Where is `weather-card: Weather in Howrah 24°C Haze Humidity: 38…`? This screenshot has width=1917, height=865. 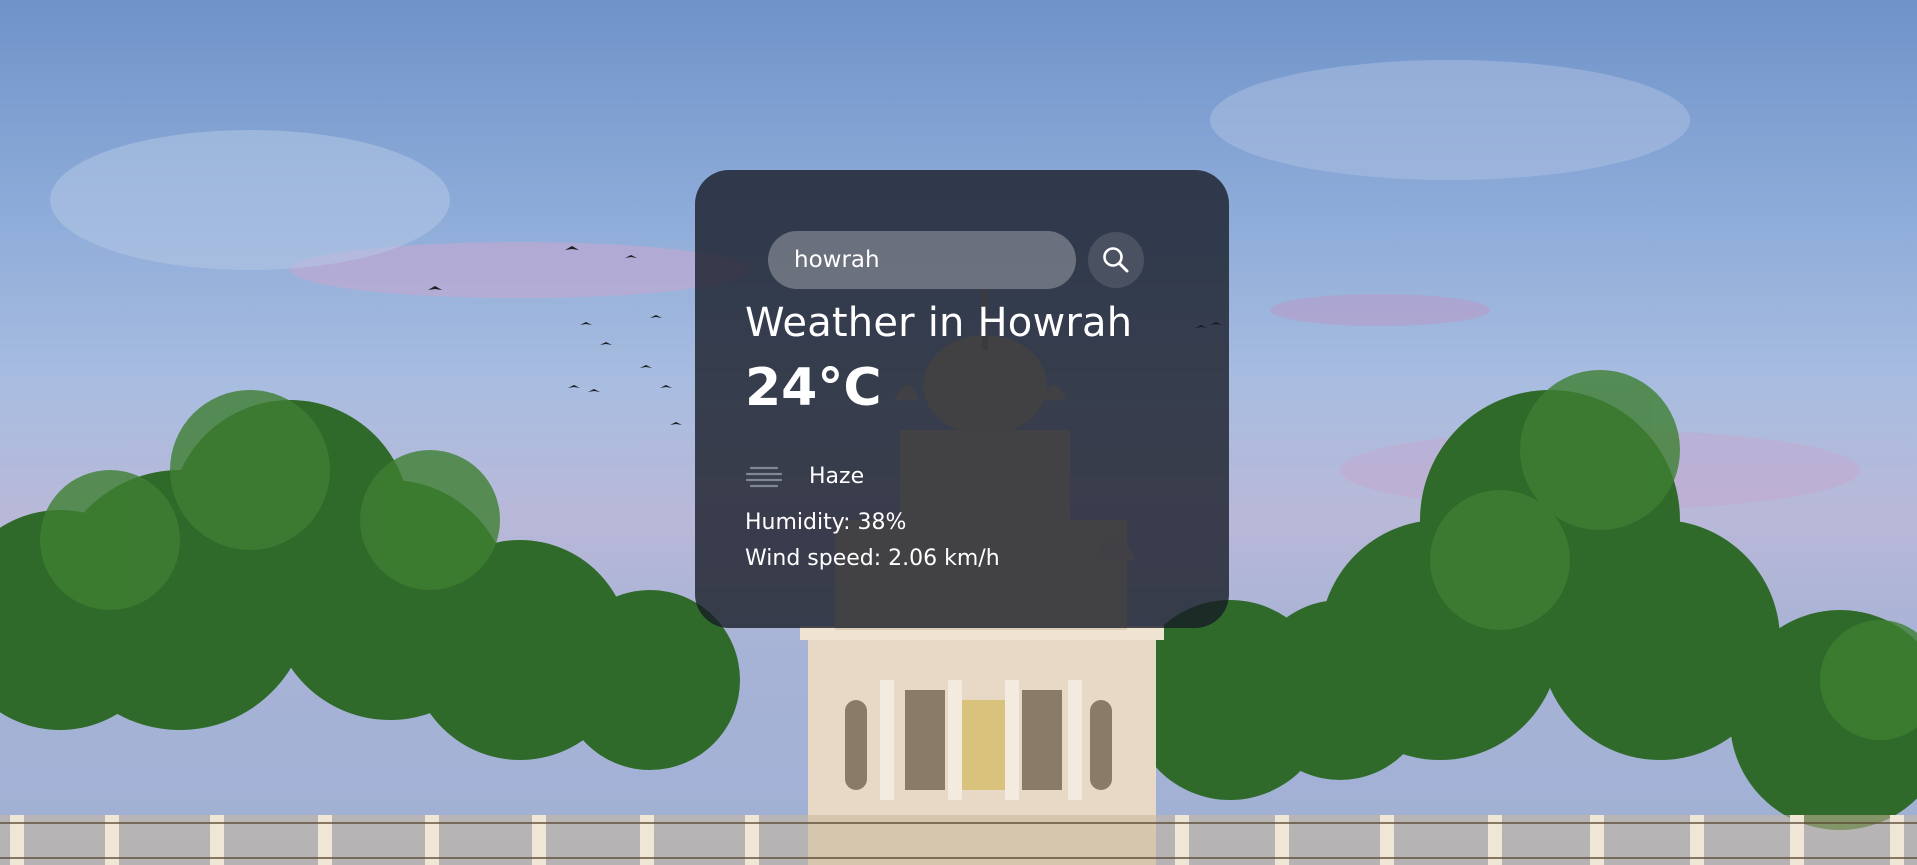 weather-card: Weather in Howrah 24°C Haze Humidity: 38… is located at coordinates (962, 399).